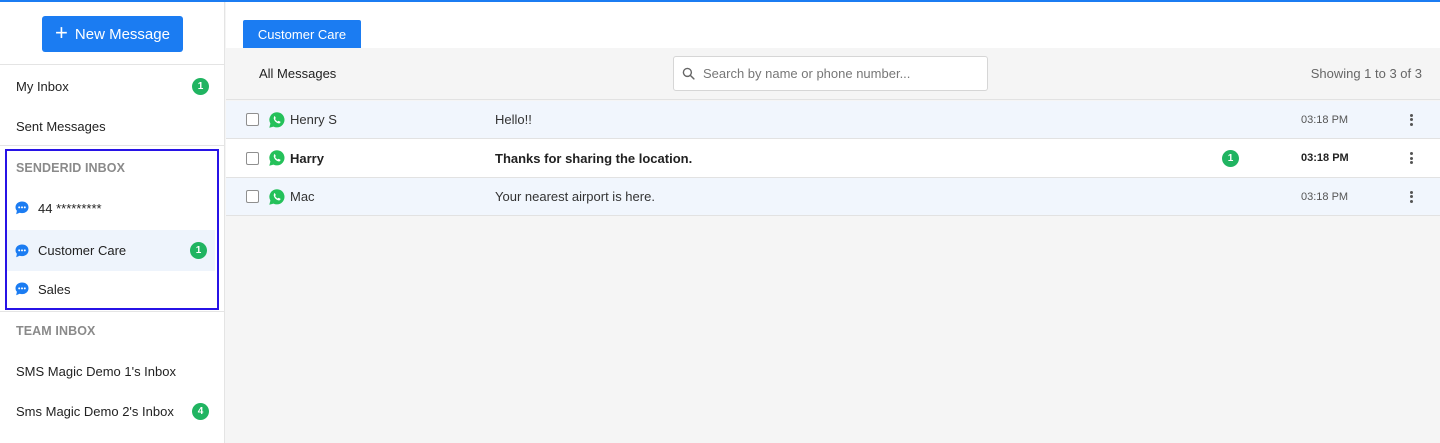 The width and height of the screenshot is (1440, 443). Describe the element at coordinates (307, 158) in the screenshot. I see `contact-name: Harry` at that location.